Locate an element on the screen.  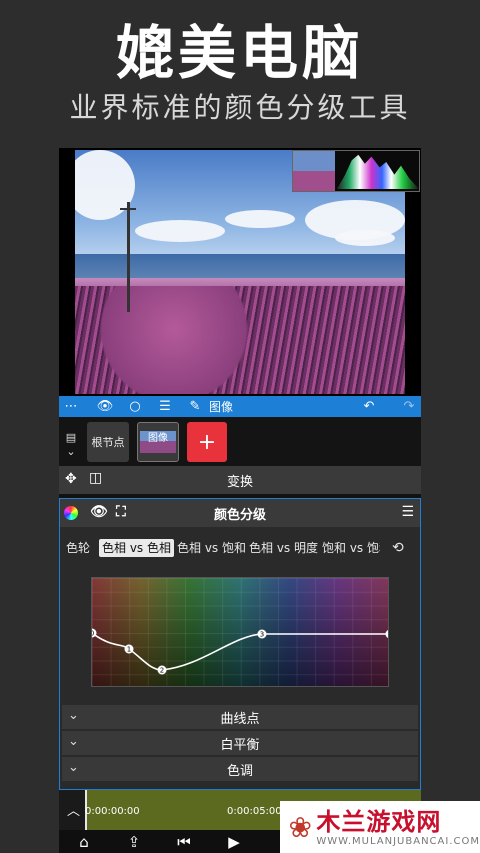
transform-bar: ✥ ◫ 变换 is located at coordinates (240, 480).